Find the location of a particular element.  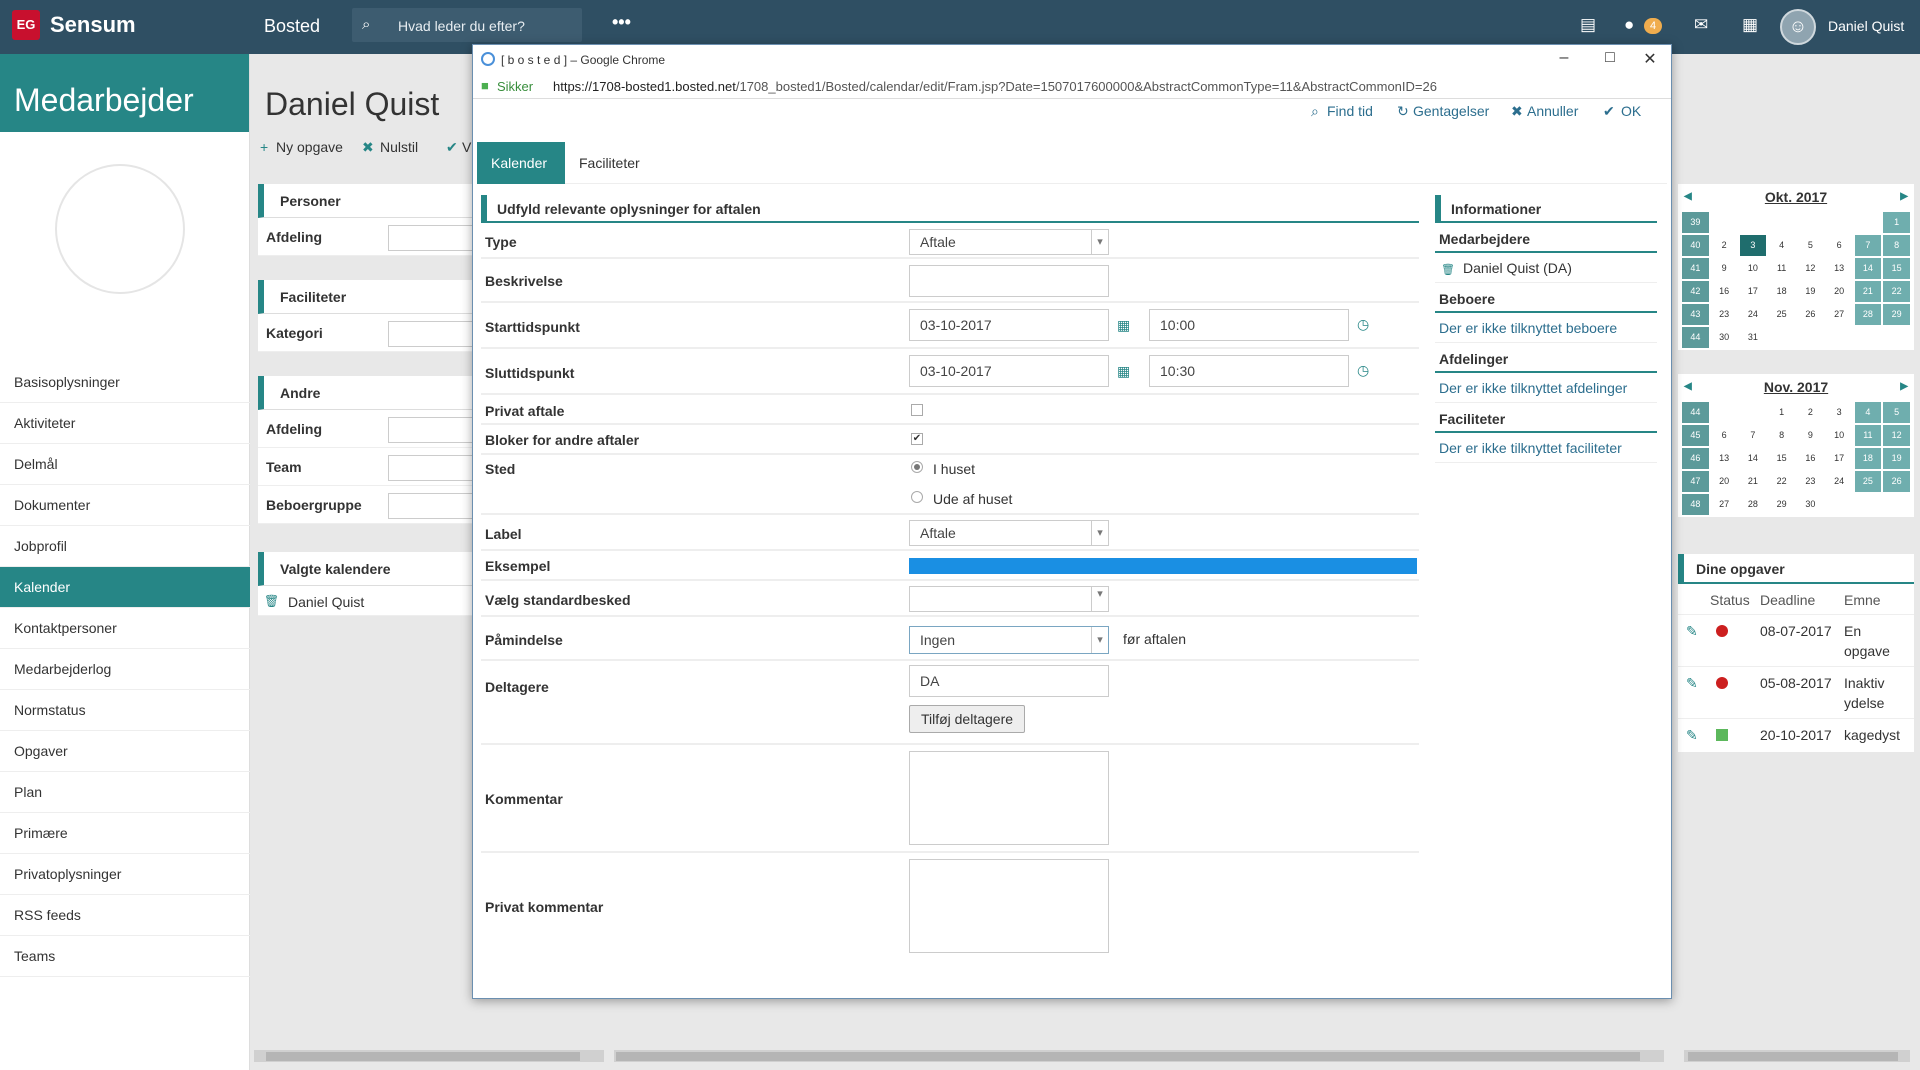

calendar-day: 1 is located at coordinates (1896, 222).